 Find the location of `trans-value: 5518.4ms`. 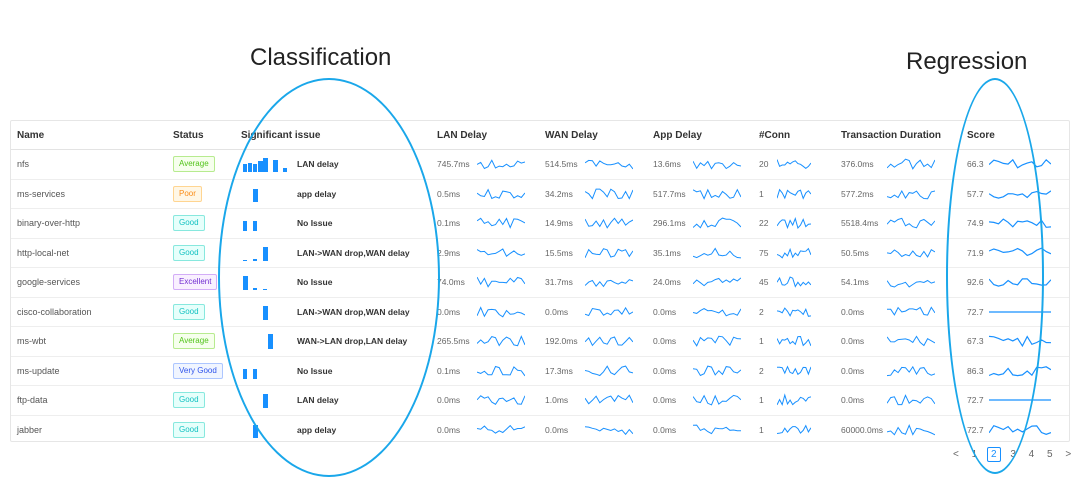

trans-value: 5518.4ms is located at coordinates (860, 223).